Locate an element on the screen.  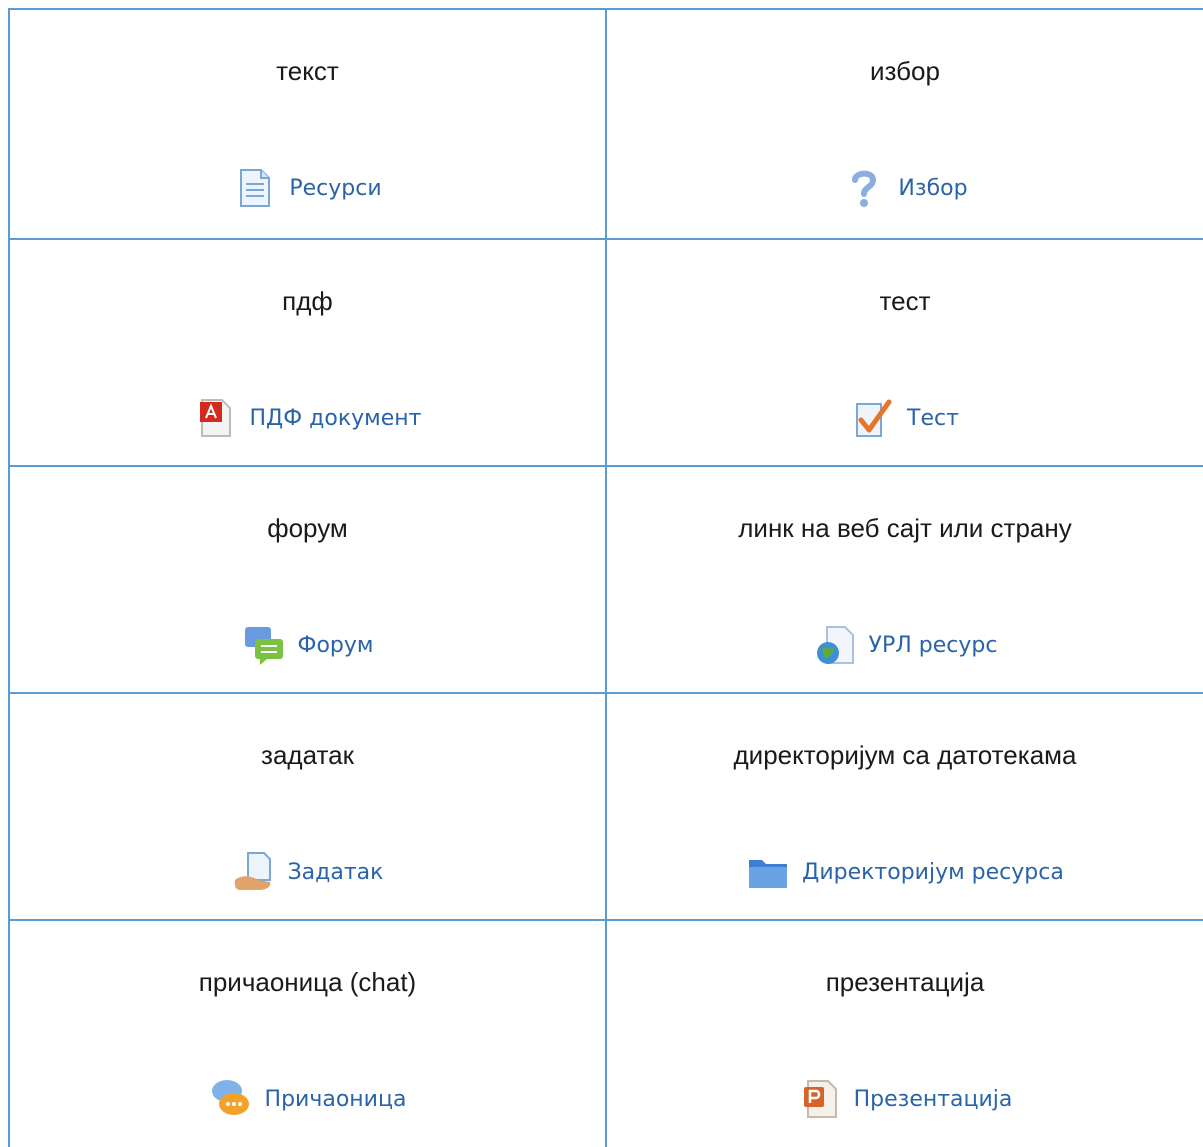
resource-link-label: Ресурси is located at coordinates (335, 188).